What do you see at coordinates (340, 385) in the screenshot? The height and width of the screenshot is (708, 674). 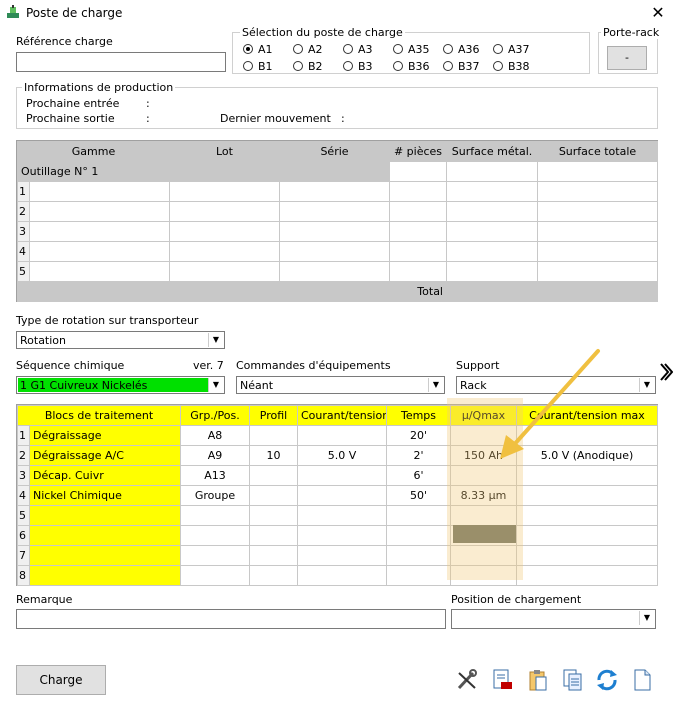 I see `commandes-select: Néant ▼` at bounding box center [340, 385].